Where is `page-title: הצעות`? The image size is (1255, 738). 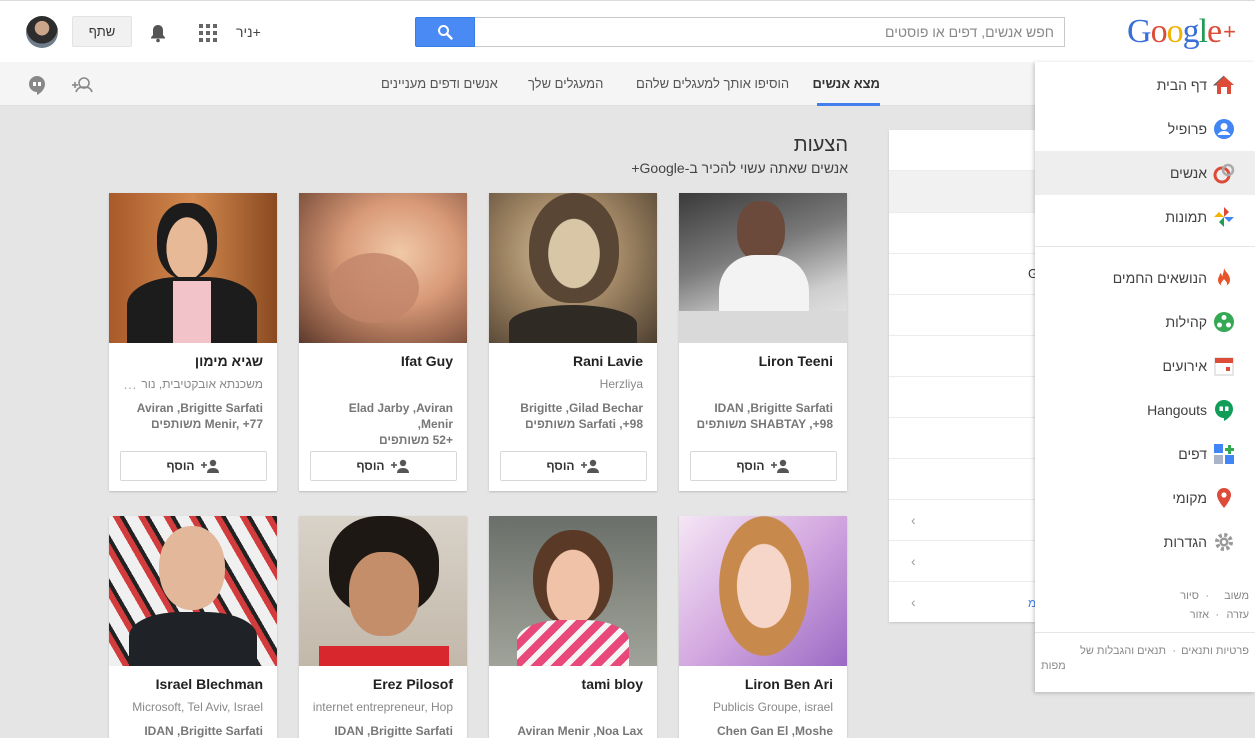 page-title: הצעות is located at coordinates (820, 145).